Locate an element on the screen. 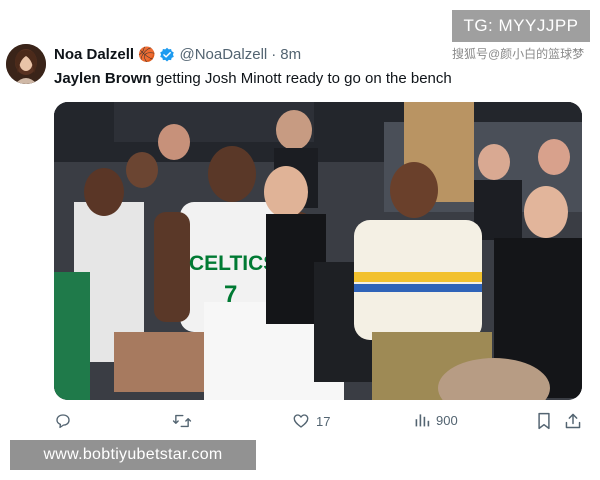 This screenshot has width=600, height=480. telegram-watermark: TG: MYYJJPP is located at coordinates (521, 26).